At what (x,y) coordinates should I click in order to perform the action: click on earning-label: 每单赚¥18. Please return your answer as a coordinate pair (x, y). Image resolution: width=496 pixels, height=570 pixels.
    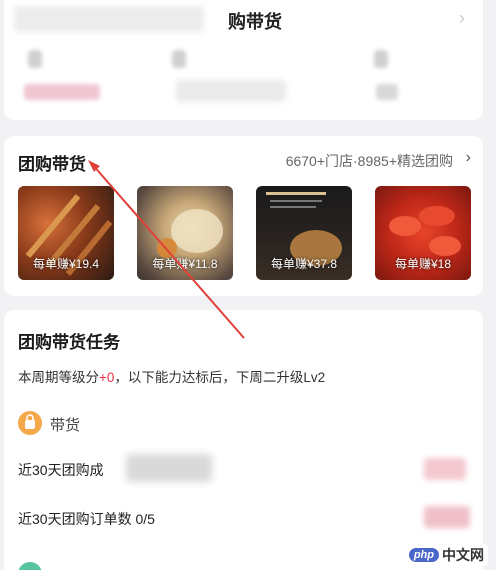
    Looking at the image, I should click on (423, 264).